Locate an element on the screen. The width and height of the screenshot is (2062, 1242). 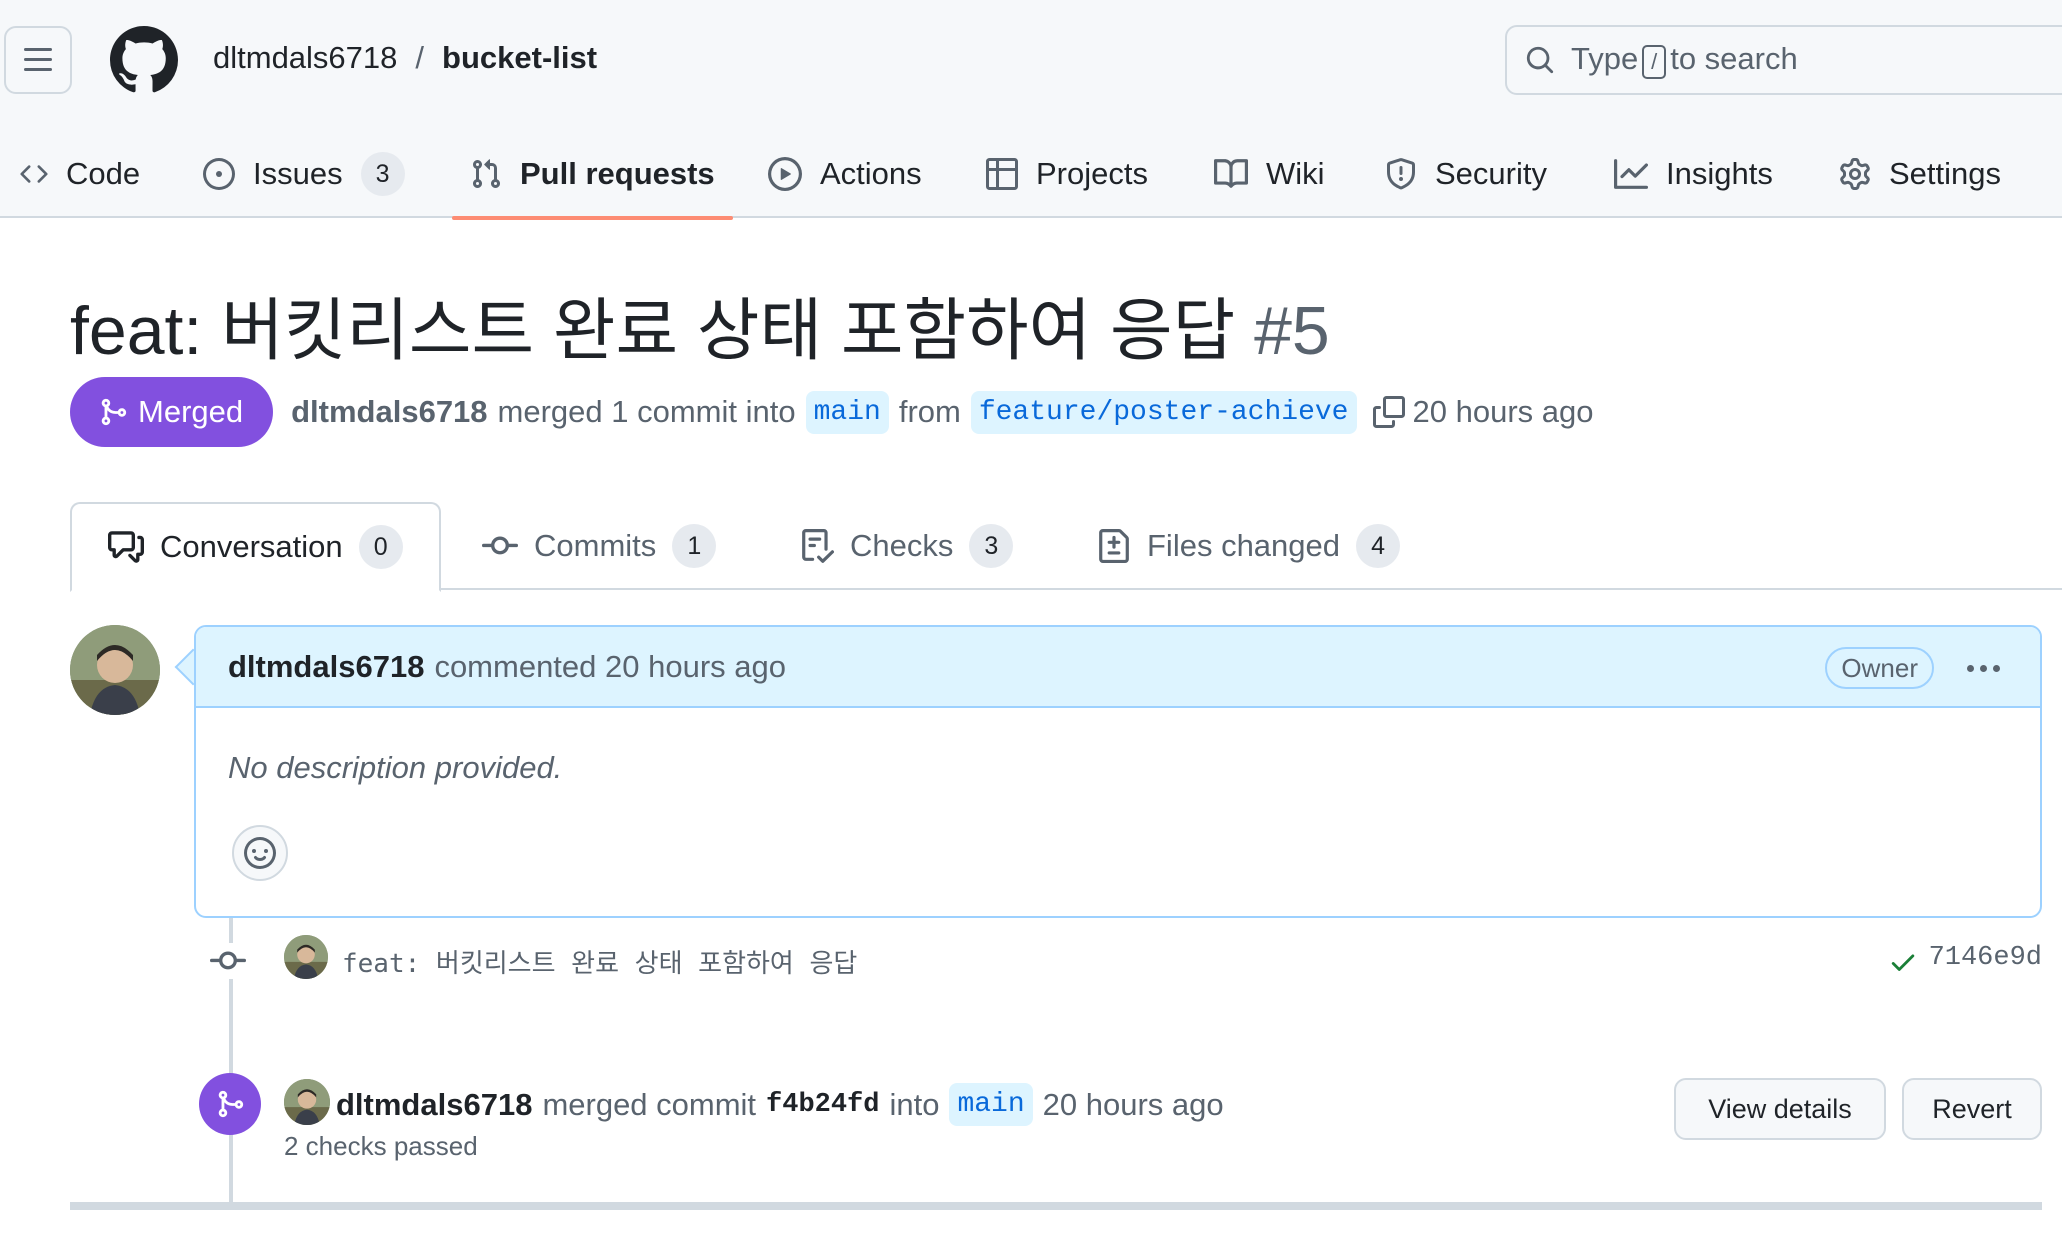
shield-icon is located at coordinates (1401, 174).